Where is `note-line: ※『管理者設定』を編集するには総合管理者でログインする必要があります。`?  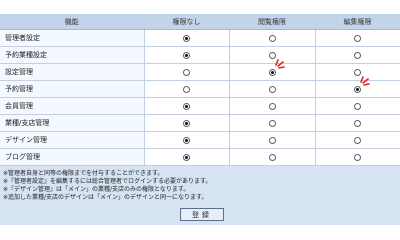
note-line: ※『管理者設定』を編集するには総合管理者でログインする必要があります。 is located at coordinates (107, 181).